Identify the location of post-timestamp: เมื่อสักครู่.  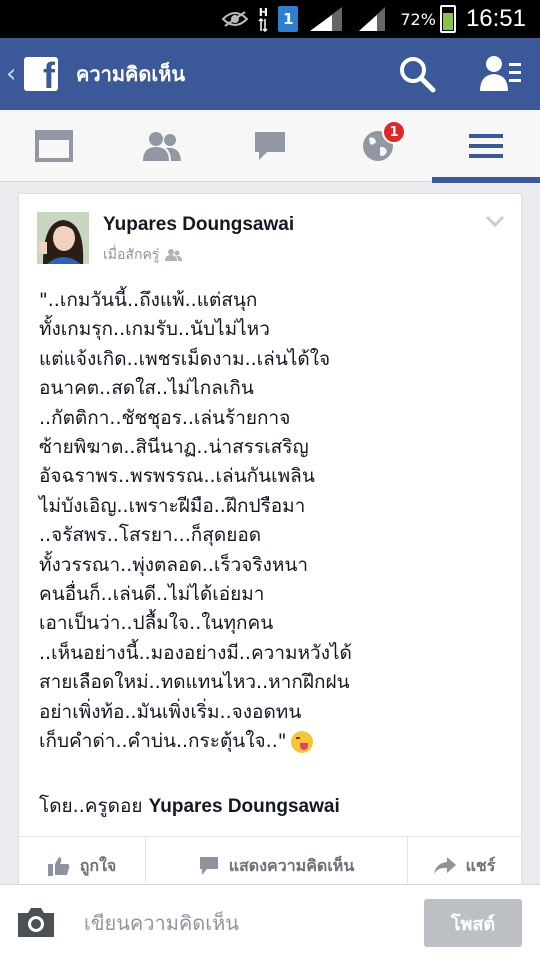
(131, 255).